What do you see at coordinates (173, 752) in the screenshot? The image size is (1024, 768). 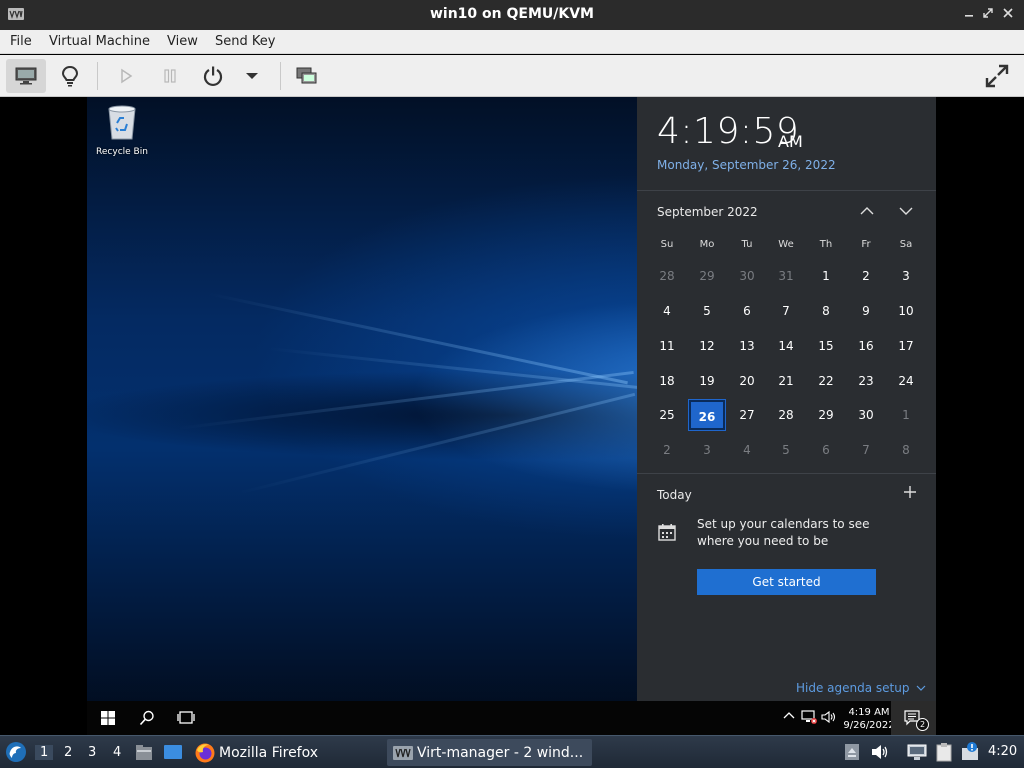 I see `desktop-folder-icon` at bounding box center [173, 752].